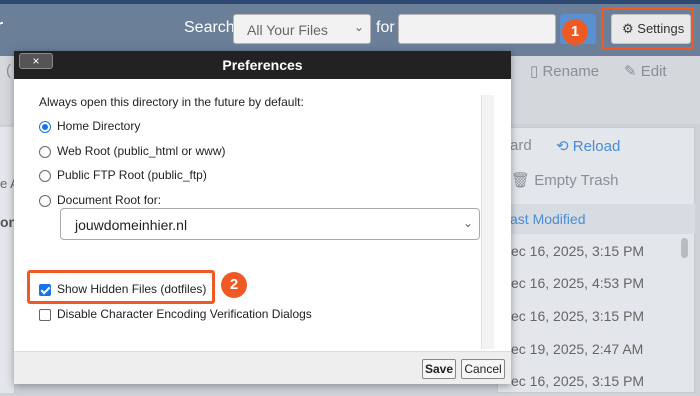 The height and width of the screenshot is (396, 700). Describe the element at coordinates (109, 200) in the screenshot. I see `radio-label: Document Root for:` at that location.